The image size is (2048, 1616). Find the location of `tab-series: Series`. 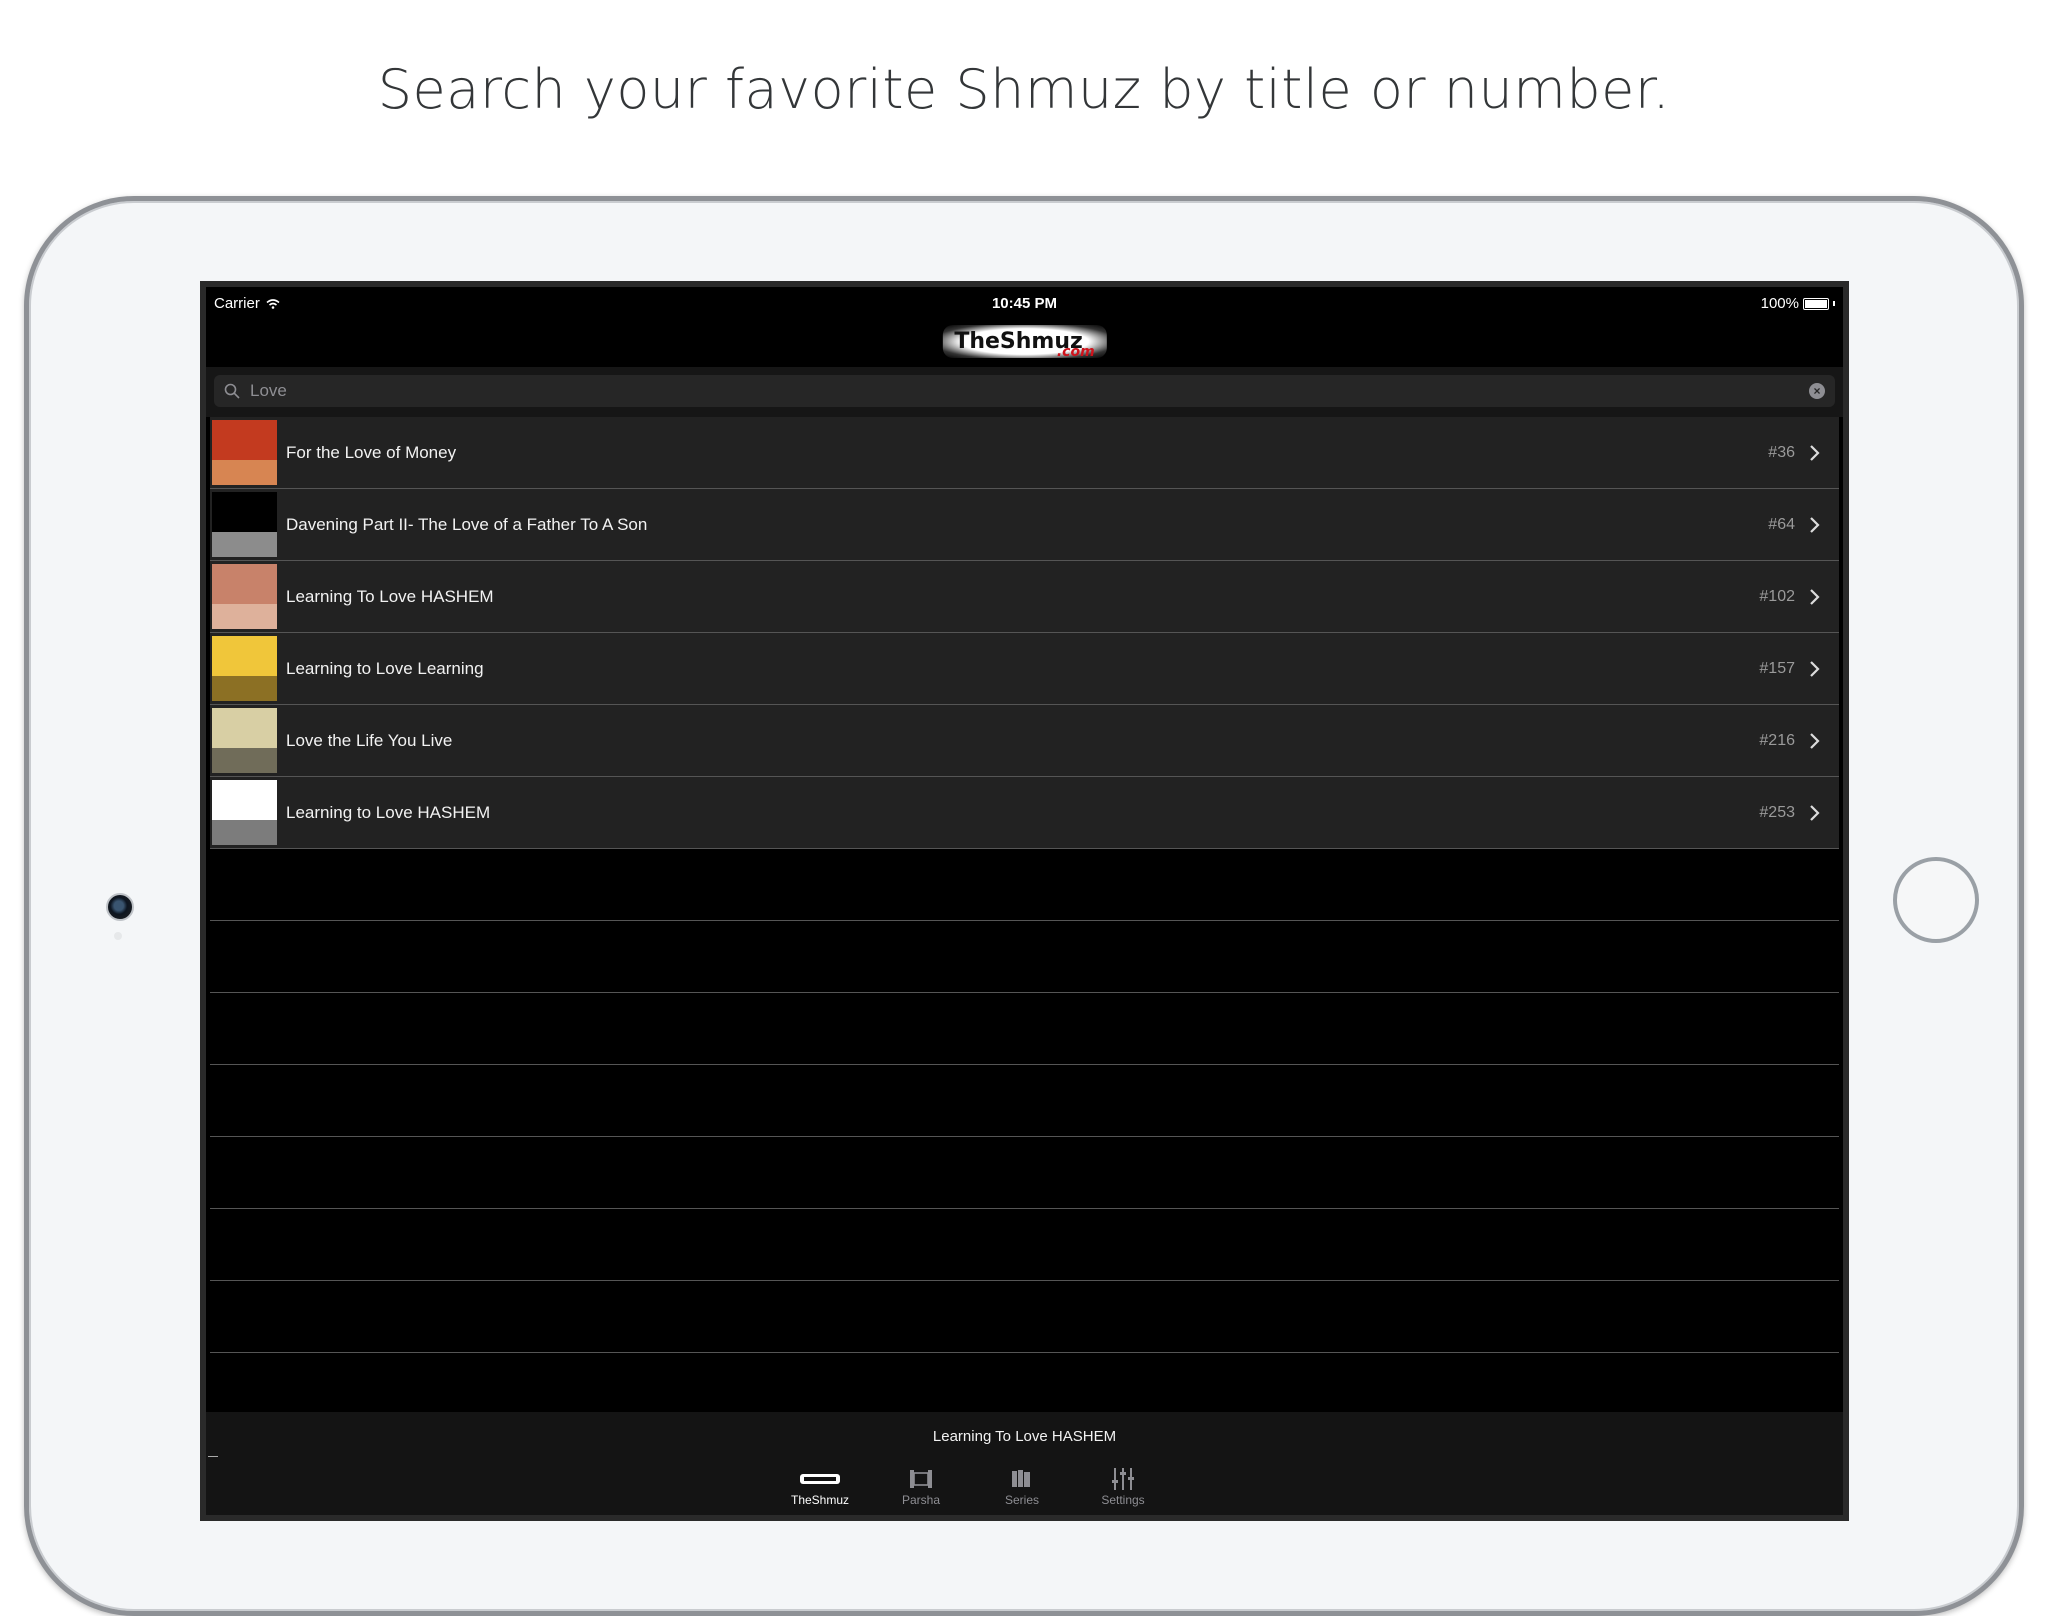

tab-series: Series is located at coordinates (1022, 1486).